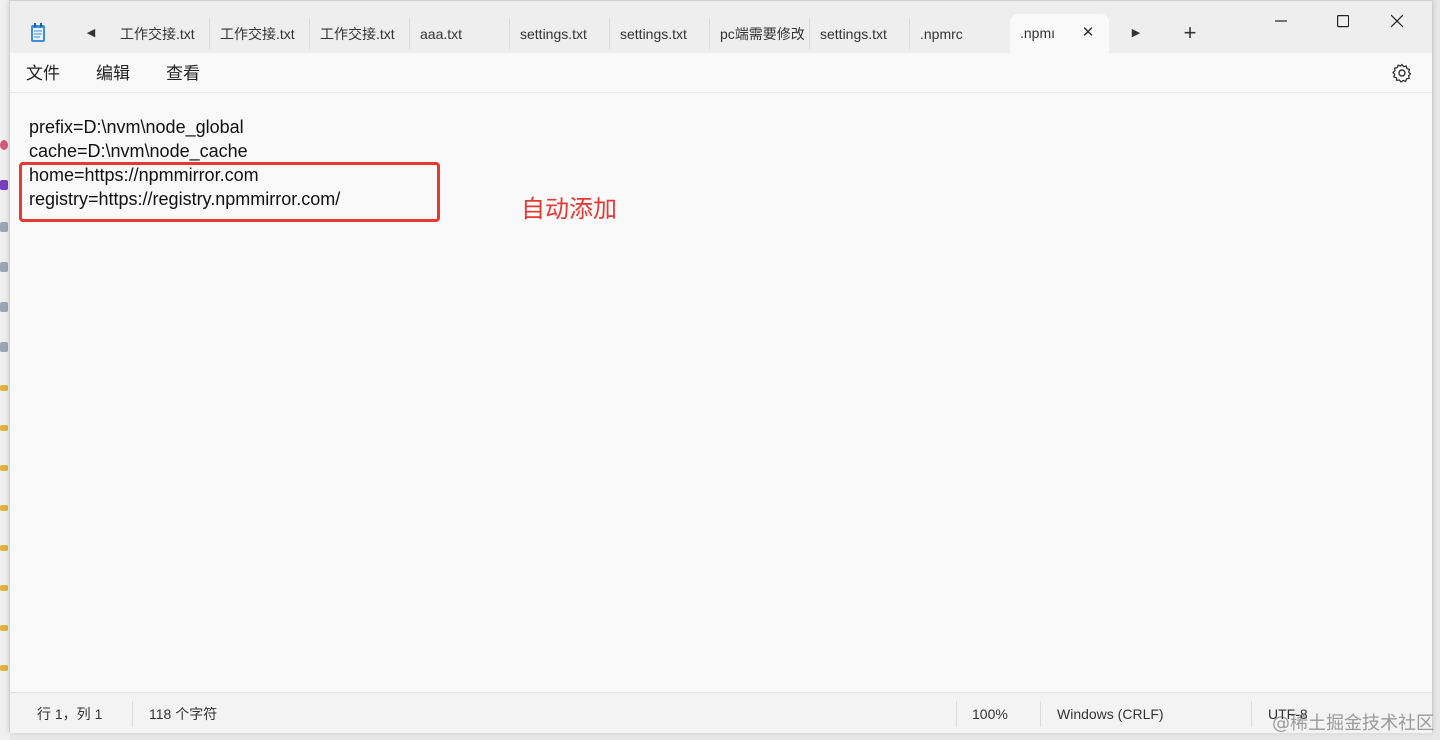 The height and width of the screenshot is (740, 1440). I want to click on editor-line: prefix=D:\nvm\node_global, so click(136, 127).